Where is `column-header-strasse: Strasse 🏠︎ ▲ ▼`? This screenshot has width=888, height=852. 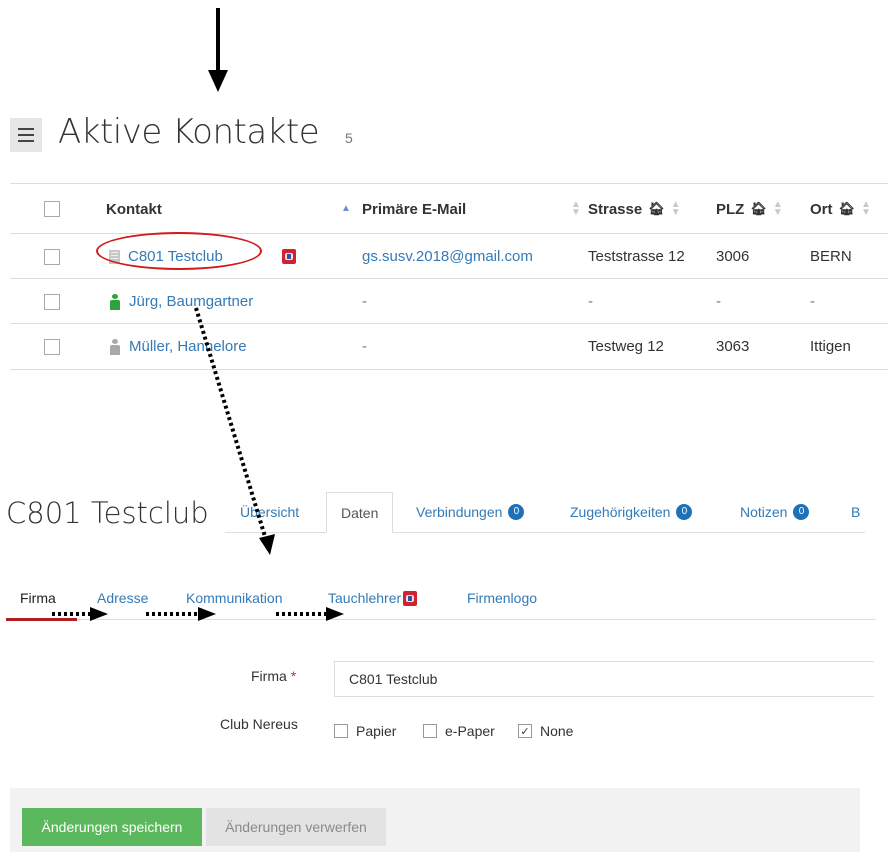
column-header-strasse: Strasse 🏠︎ ▲ ▼ is located at coordinates (634, 209).